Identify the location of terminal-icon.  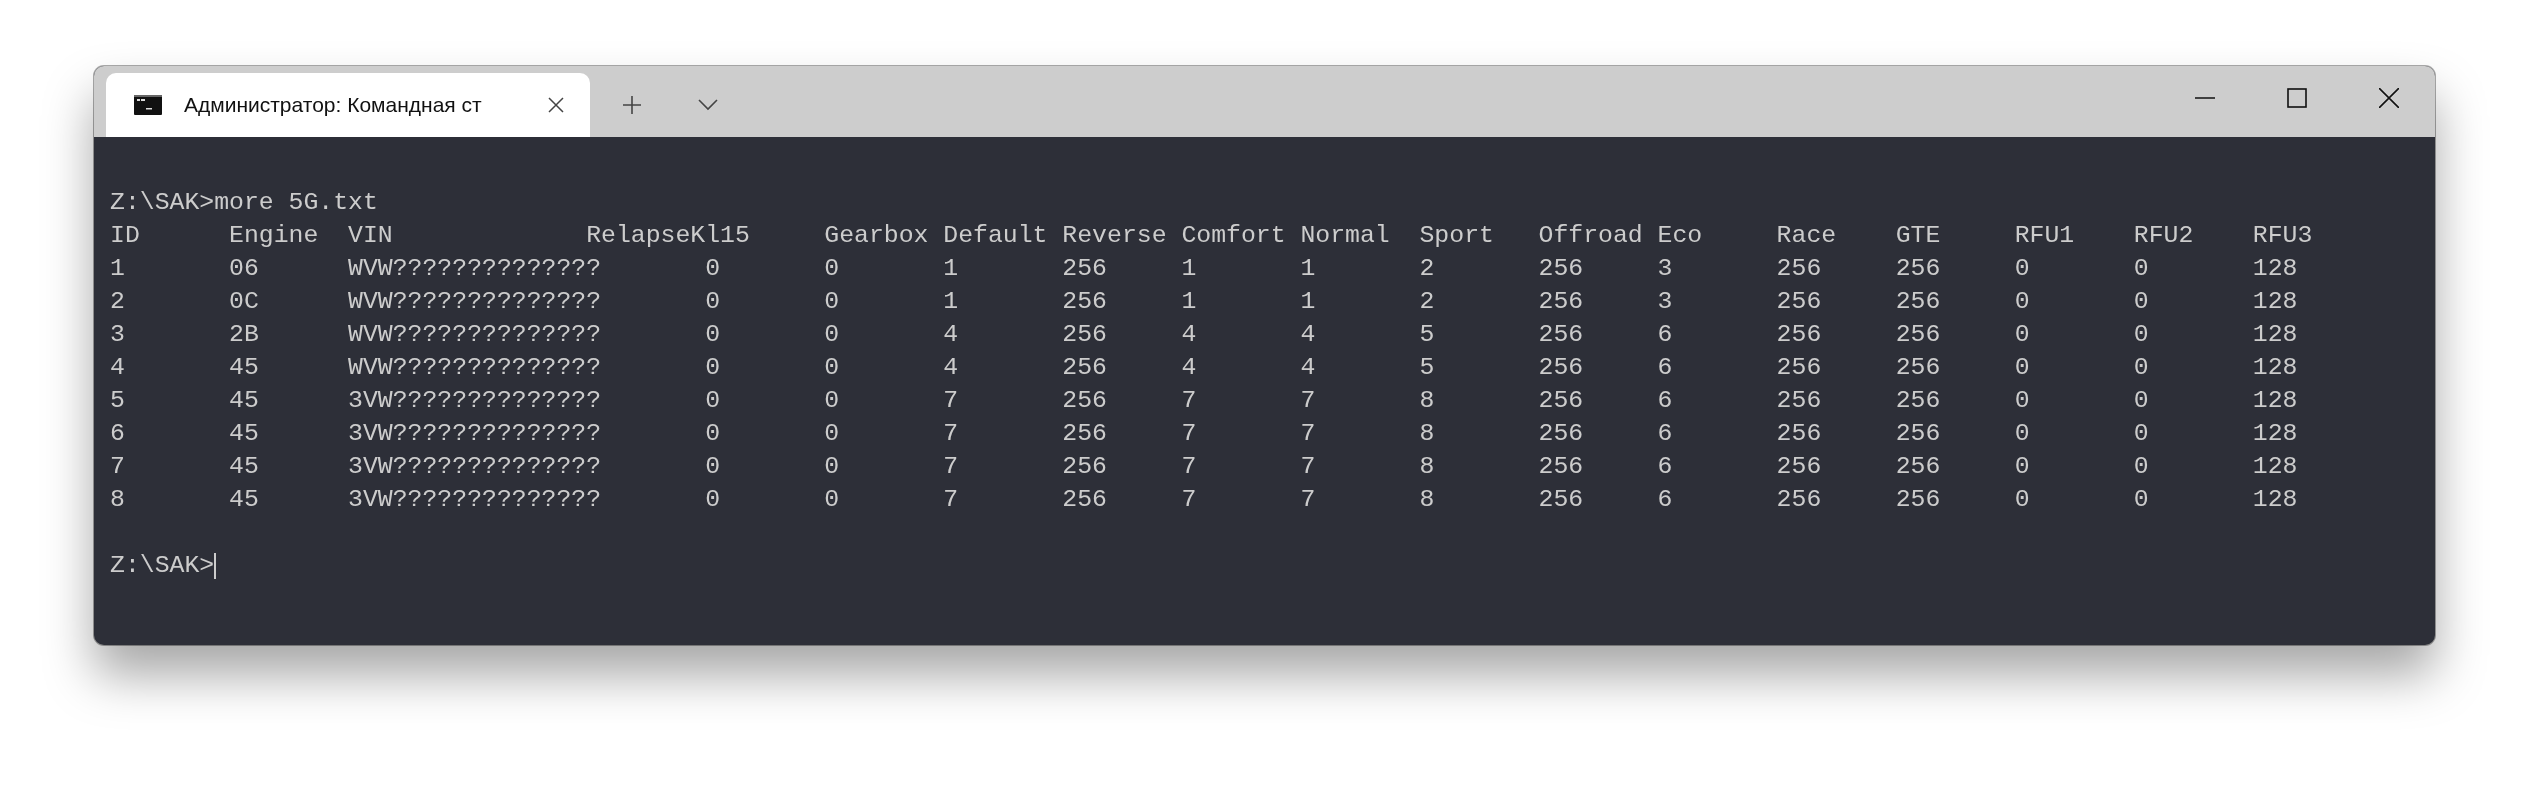
(148, 105).